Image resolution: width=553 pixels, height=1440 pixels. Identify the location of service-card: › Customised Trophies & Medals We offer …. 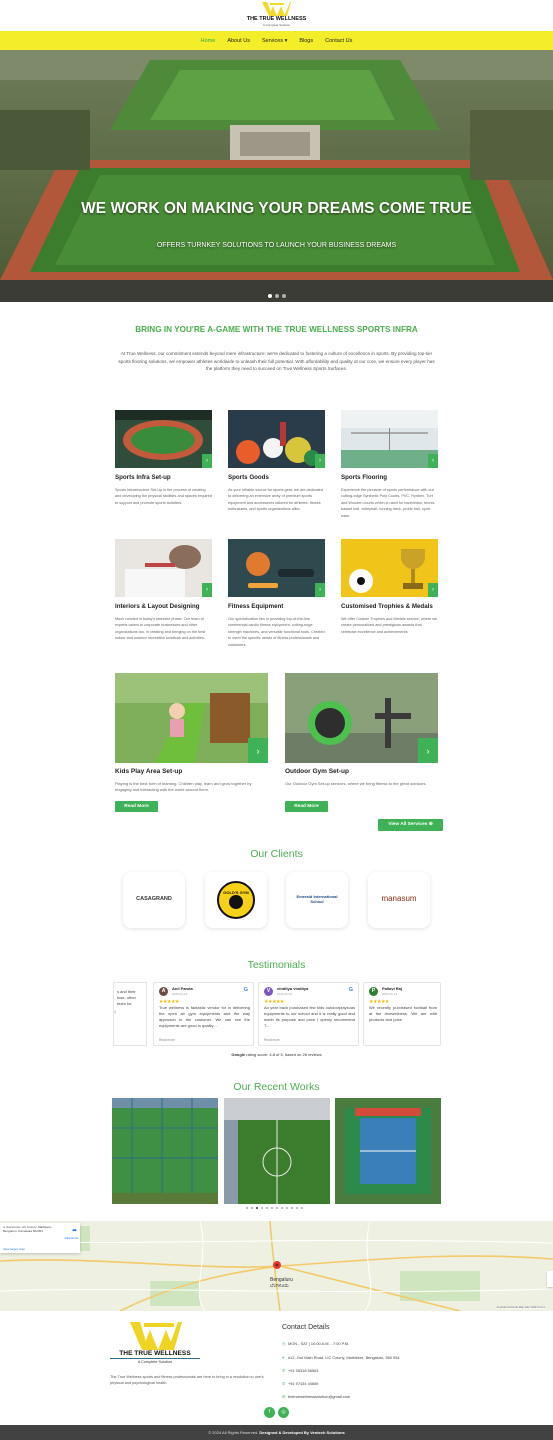
(389, 587).